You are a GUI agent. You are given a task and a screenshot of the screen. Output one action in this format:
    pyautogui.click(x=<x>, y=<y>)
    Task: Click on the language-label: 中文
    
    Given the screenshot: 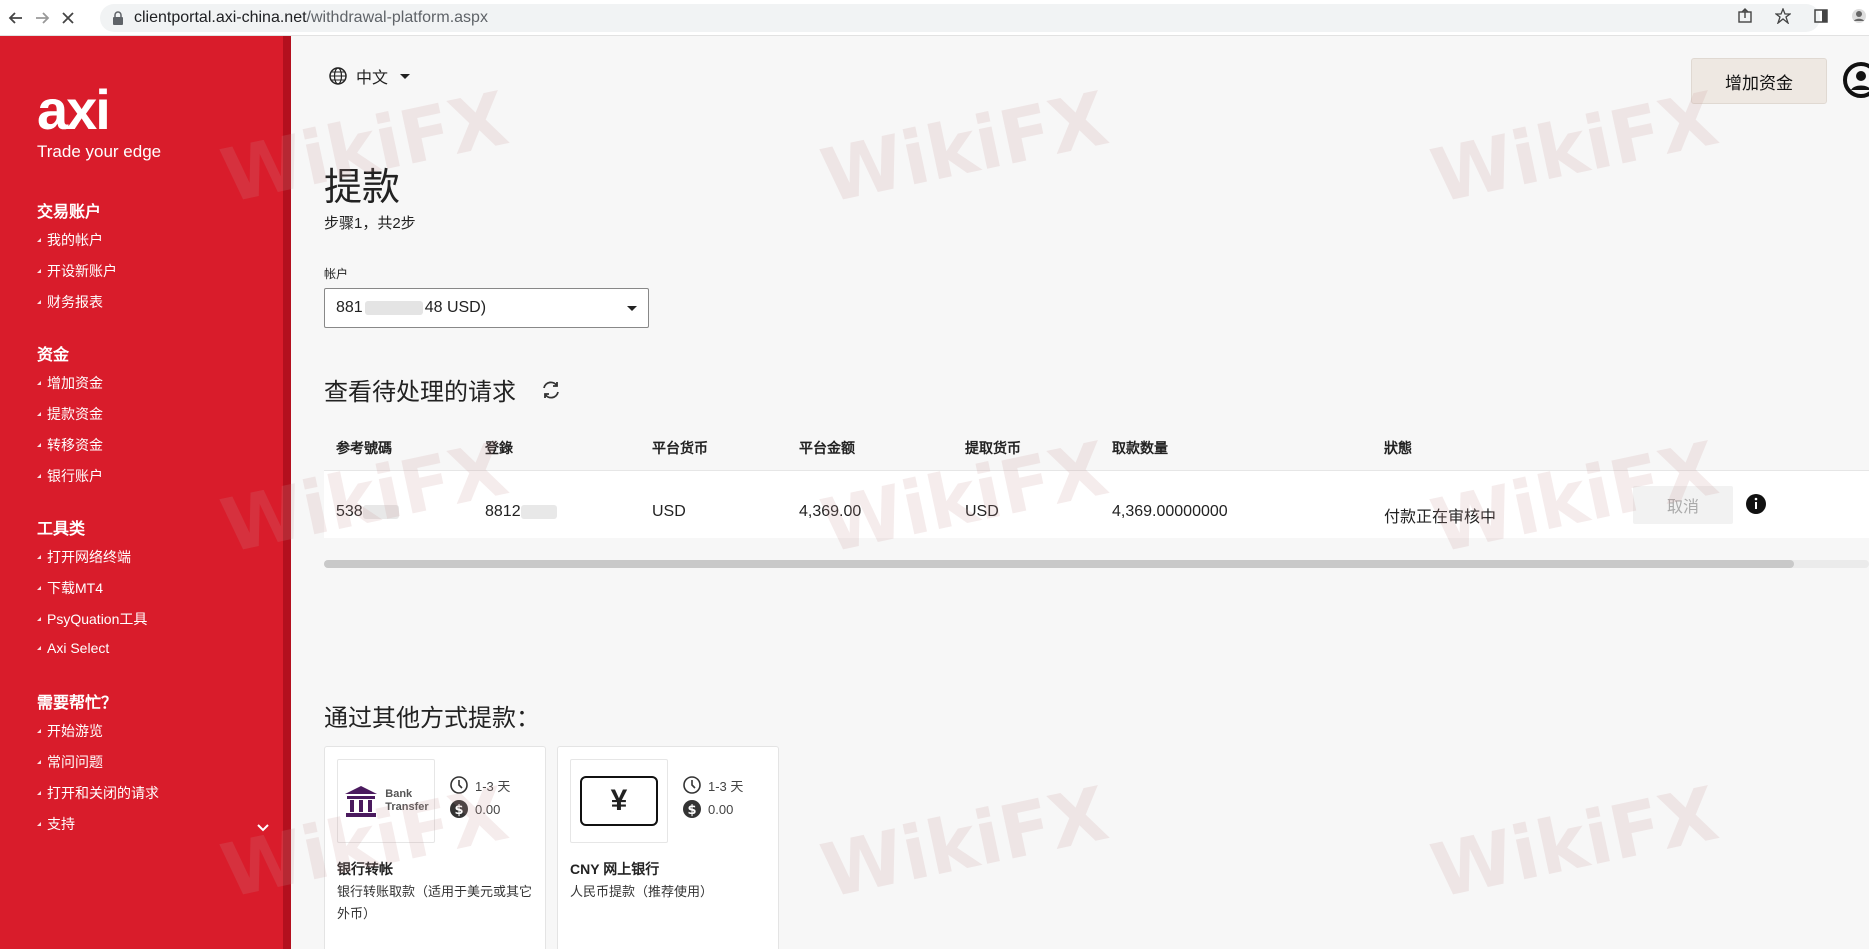 What is the action you would take?
    pyautogui.click(x=372, y=78)
    